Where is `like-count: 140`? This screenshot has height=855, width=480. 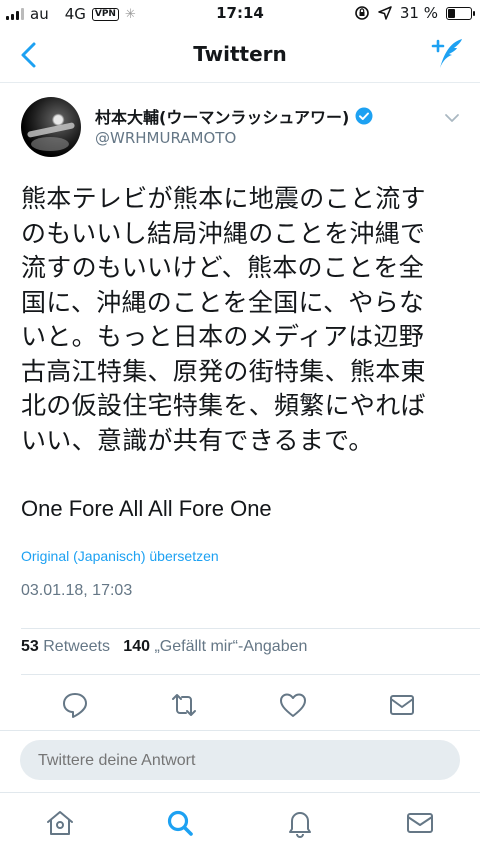
like-count: 140 is located at coordinates (136, 646).